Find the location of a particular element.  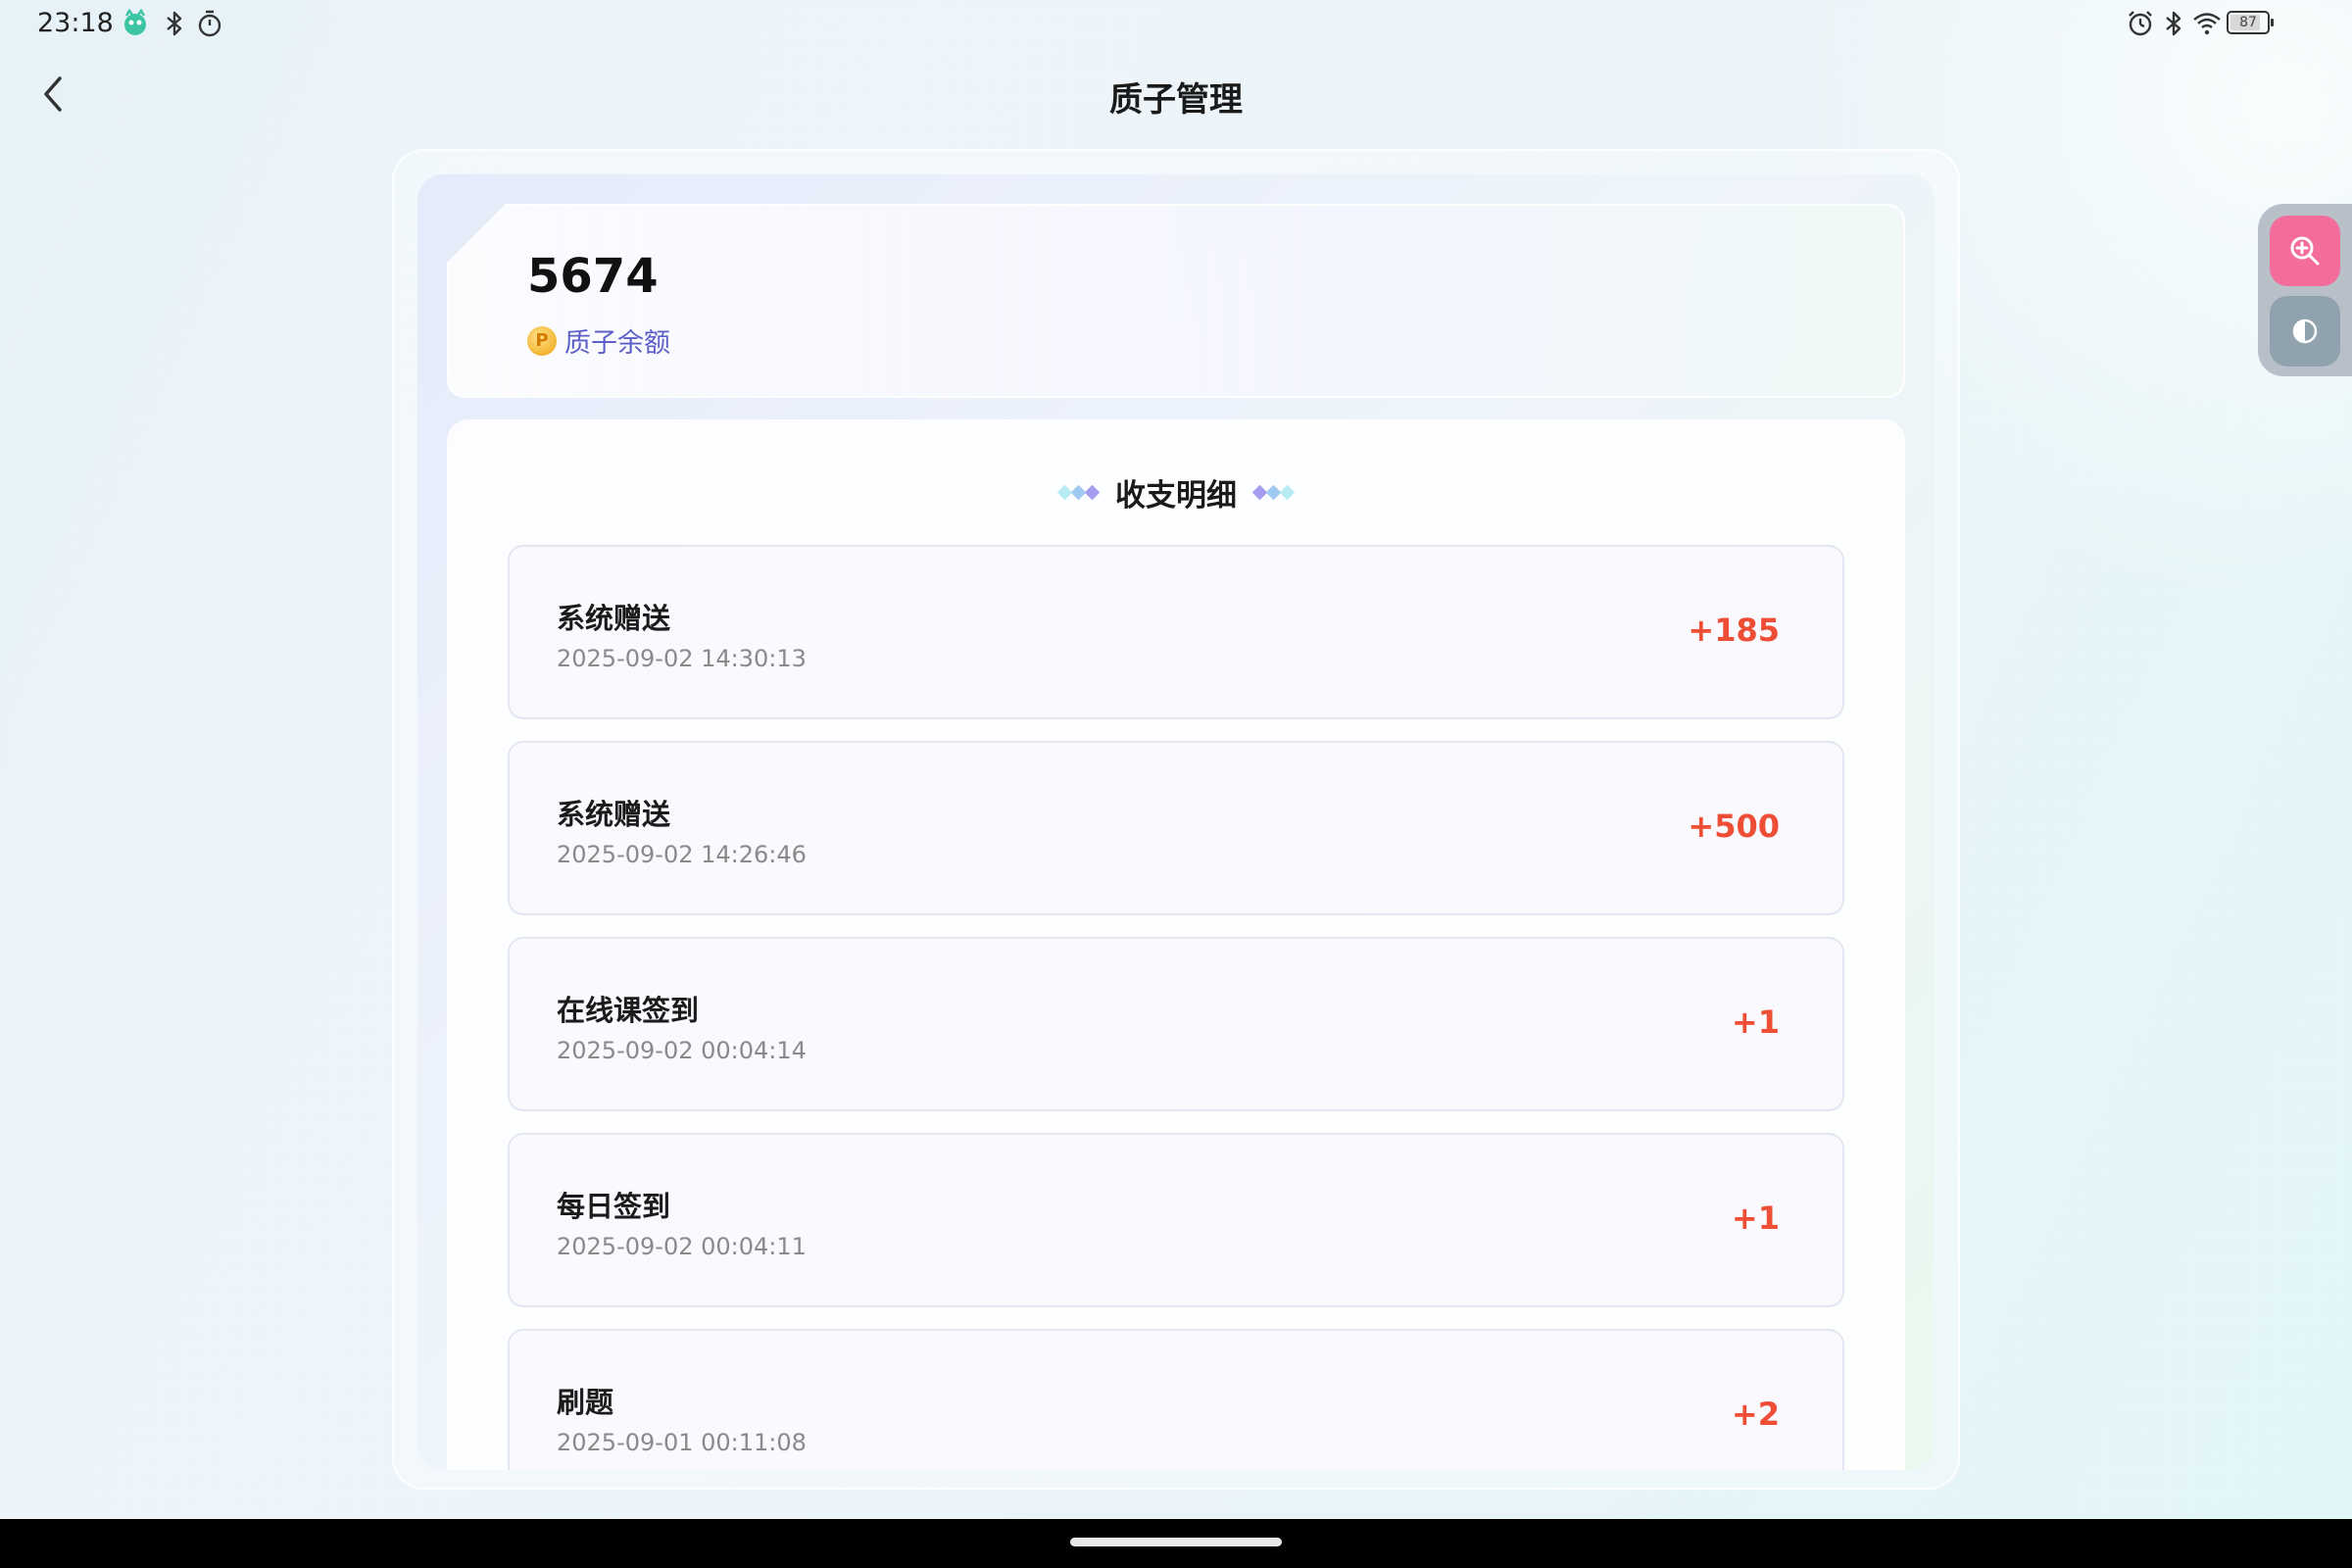

transaction-title: 刷题 is located at coordinates (585, 1402).